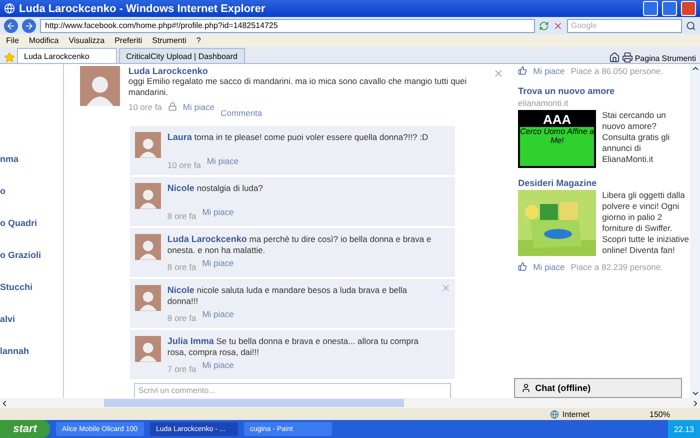 The width and height of the screenshot is (700, 438). What do you see at coordinates (660, 414) in the screenshot?
I see `zoom-status: 150%` at bounding box center [660, 414].